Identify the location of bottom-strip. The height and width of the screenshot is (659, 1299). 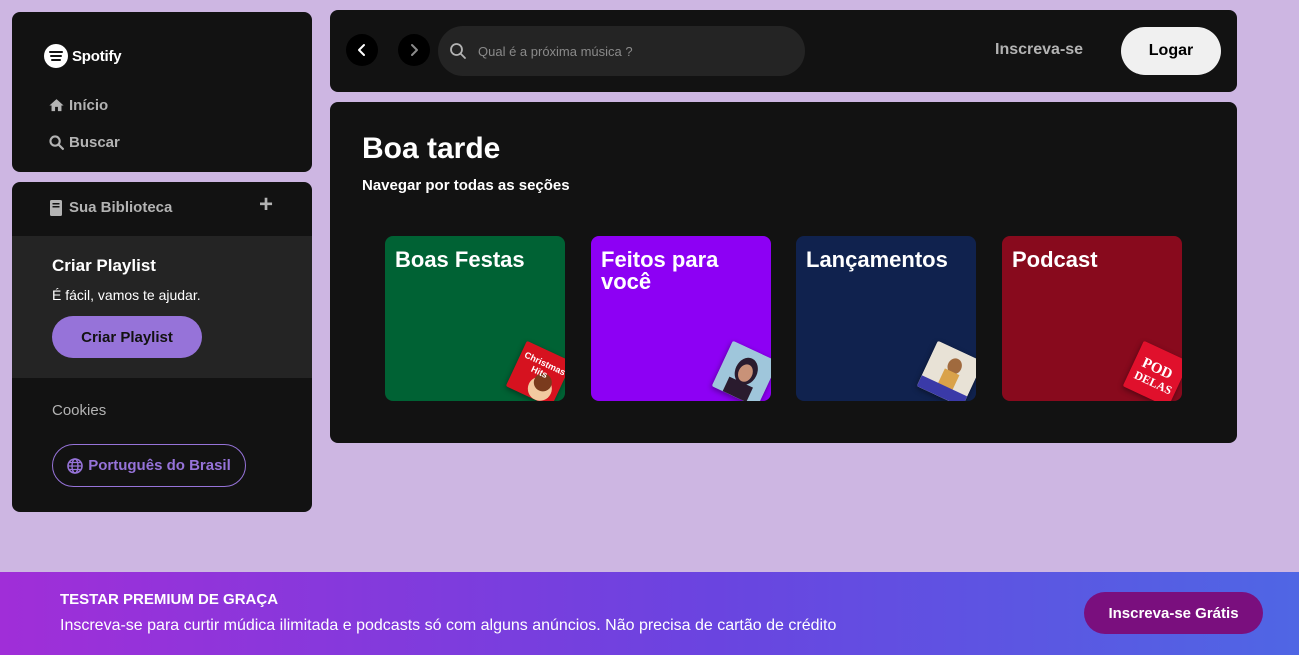
(649, 657).